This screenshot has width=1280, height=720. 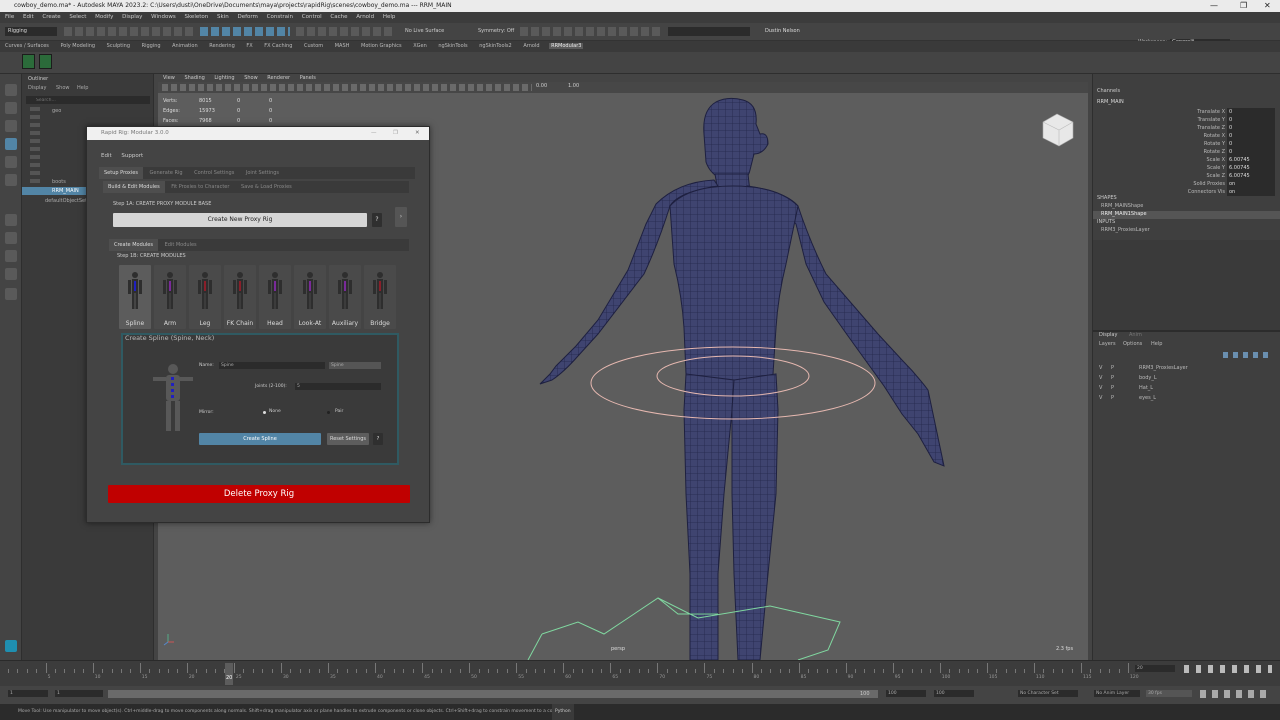 I want to click on layout-single-icon, so click(x=11, y=220).